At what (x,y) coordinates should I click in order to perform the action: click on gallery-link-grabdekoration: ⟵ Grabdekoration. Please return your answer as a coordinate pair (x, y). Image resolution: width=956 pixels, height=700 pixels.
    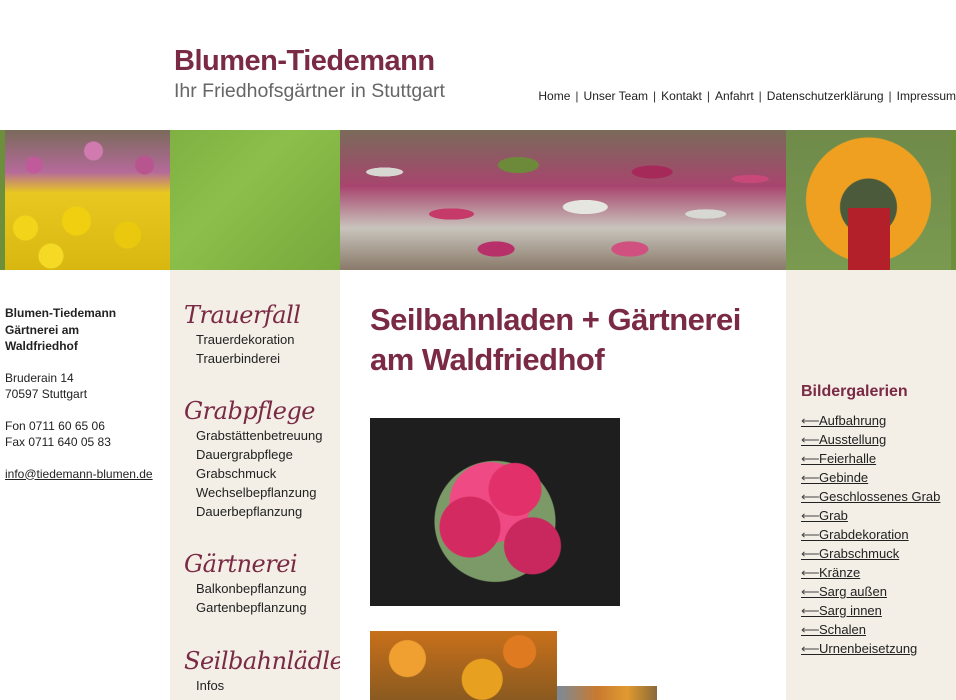
    Looking at the image, I should click on (876, 534).